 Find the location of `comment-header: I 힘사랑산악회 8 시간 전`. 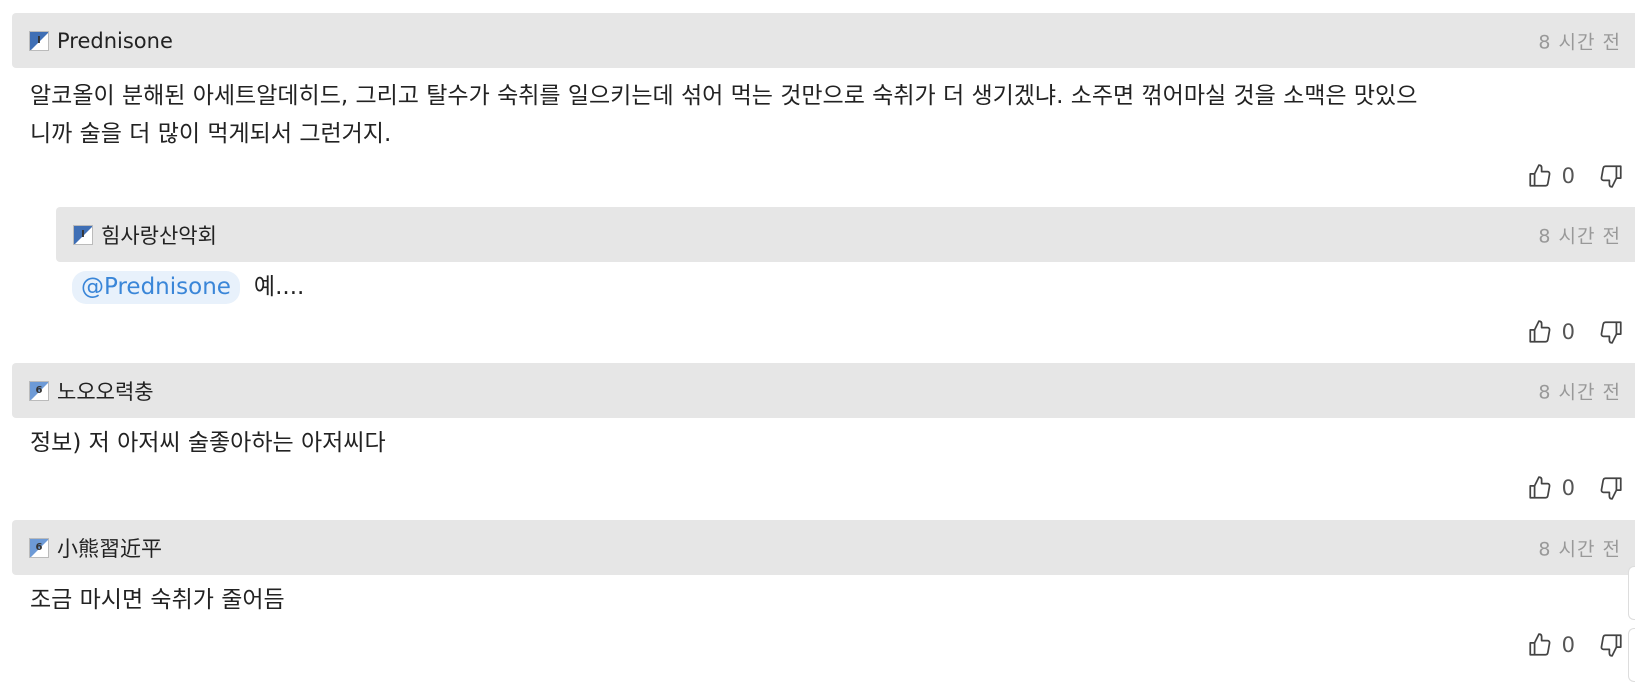

comment-header: I 힘사랑산악회 8 시간 전 is located at coordinates (845, 234).